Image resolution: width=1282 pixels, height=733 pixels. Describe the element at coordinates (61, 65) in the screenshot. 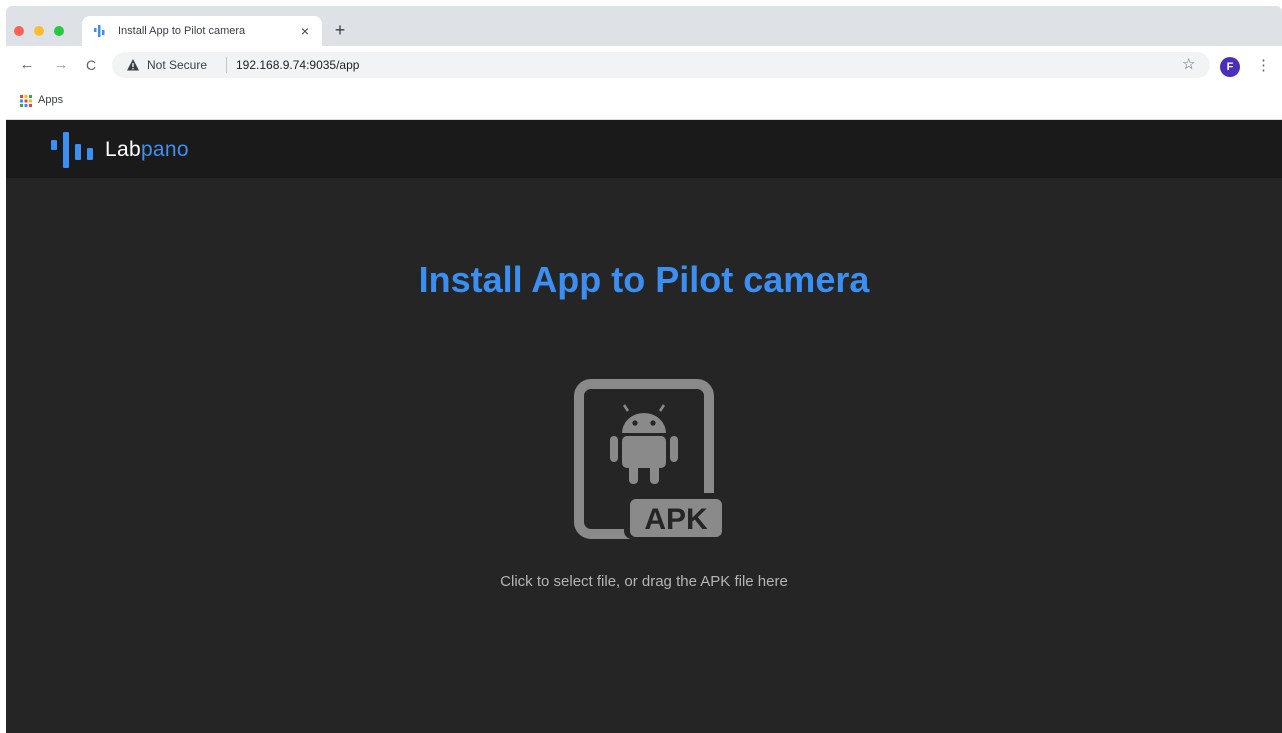

I see `forward-arrow-icon: →` at that location.